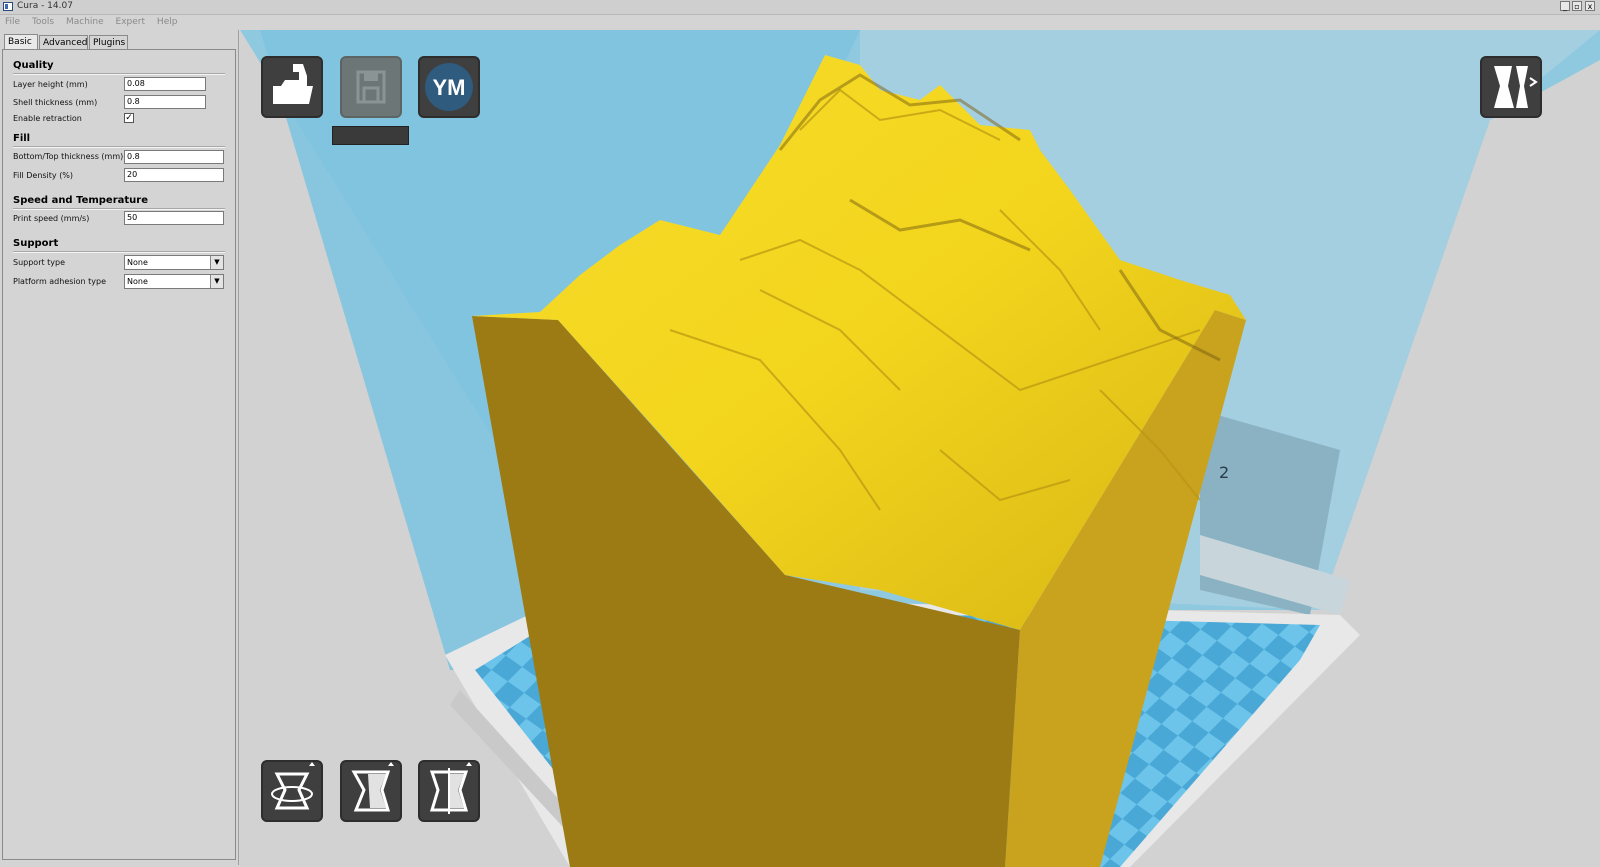 Image resolution: width=1600 pixels, height=867 pixels. What do you see at coordinates (174, 218) in the screenshot?
I see `print-speed-input: 50` at bounding box center [174, 218].